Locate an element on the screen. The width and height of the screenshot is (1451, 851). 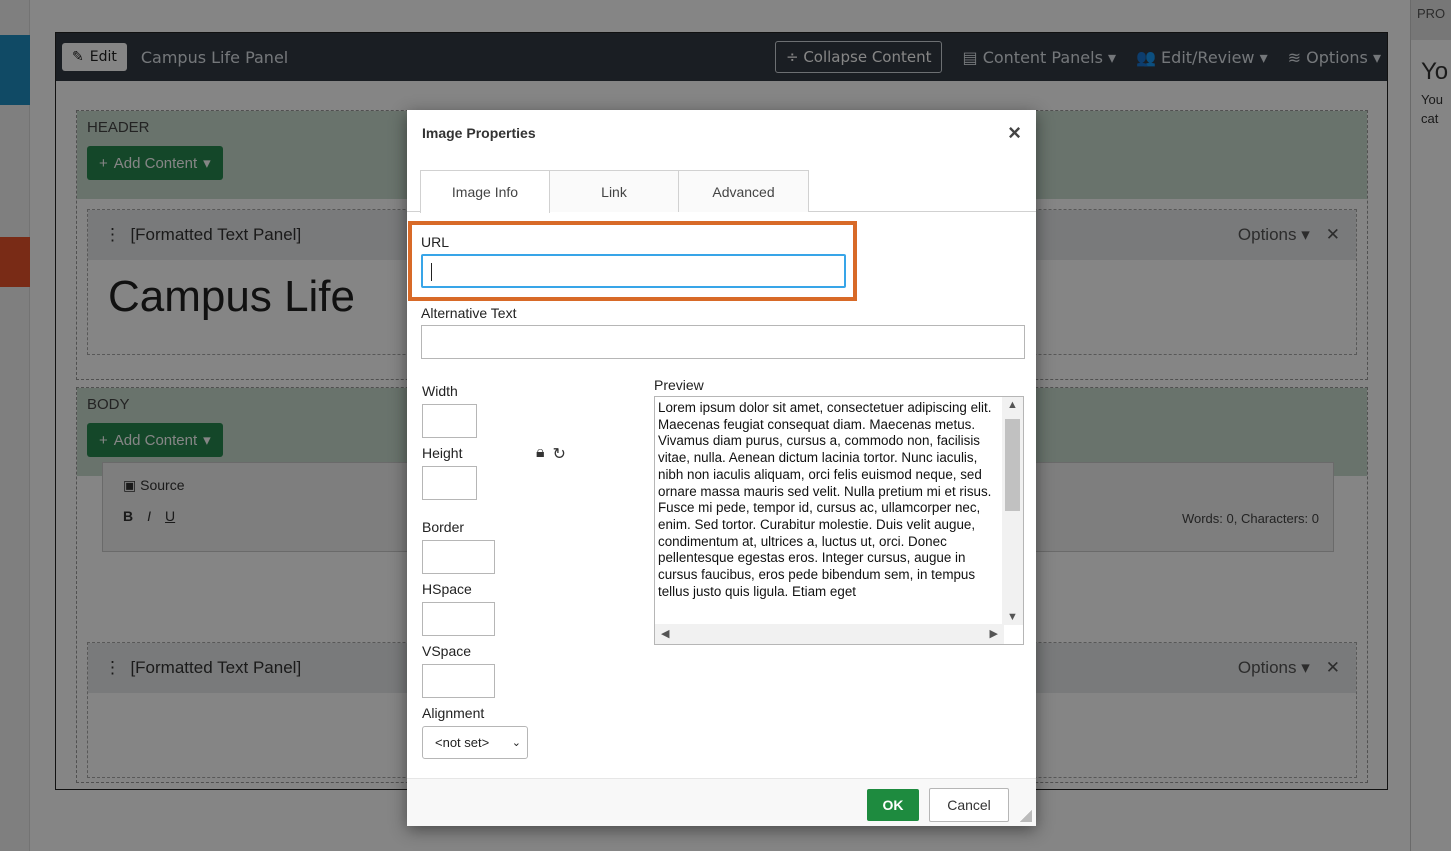
vspace-input is located at coordinates (458, 681).